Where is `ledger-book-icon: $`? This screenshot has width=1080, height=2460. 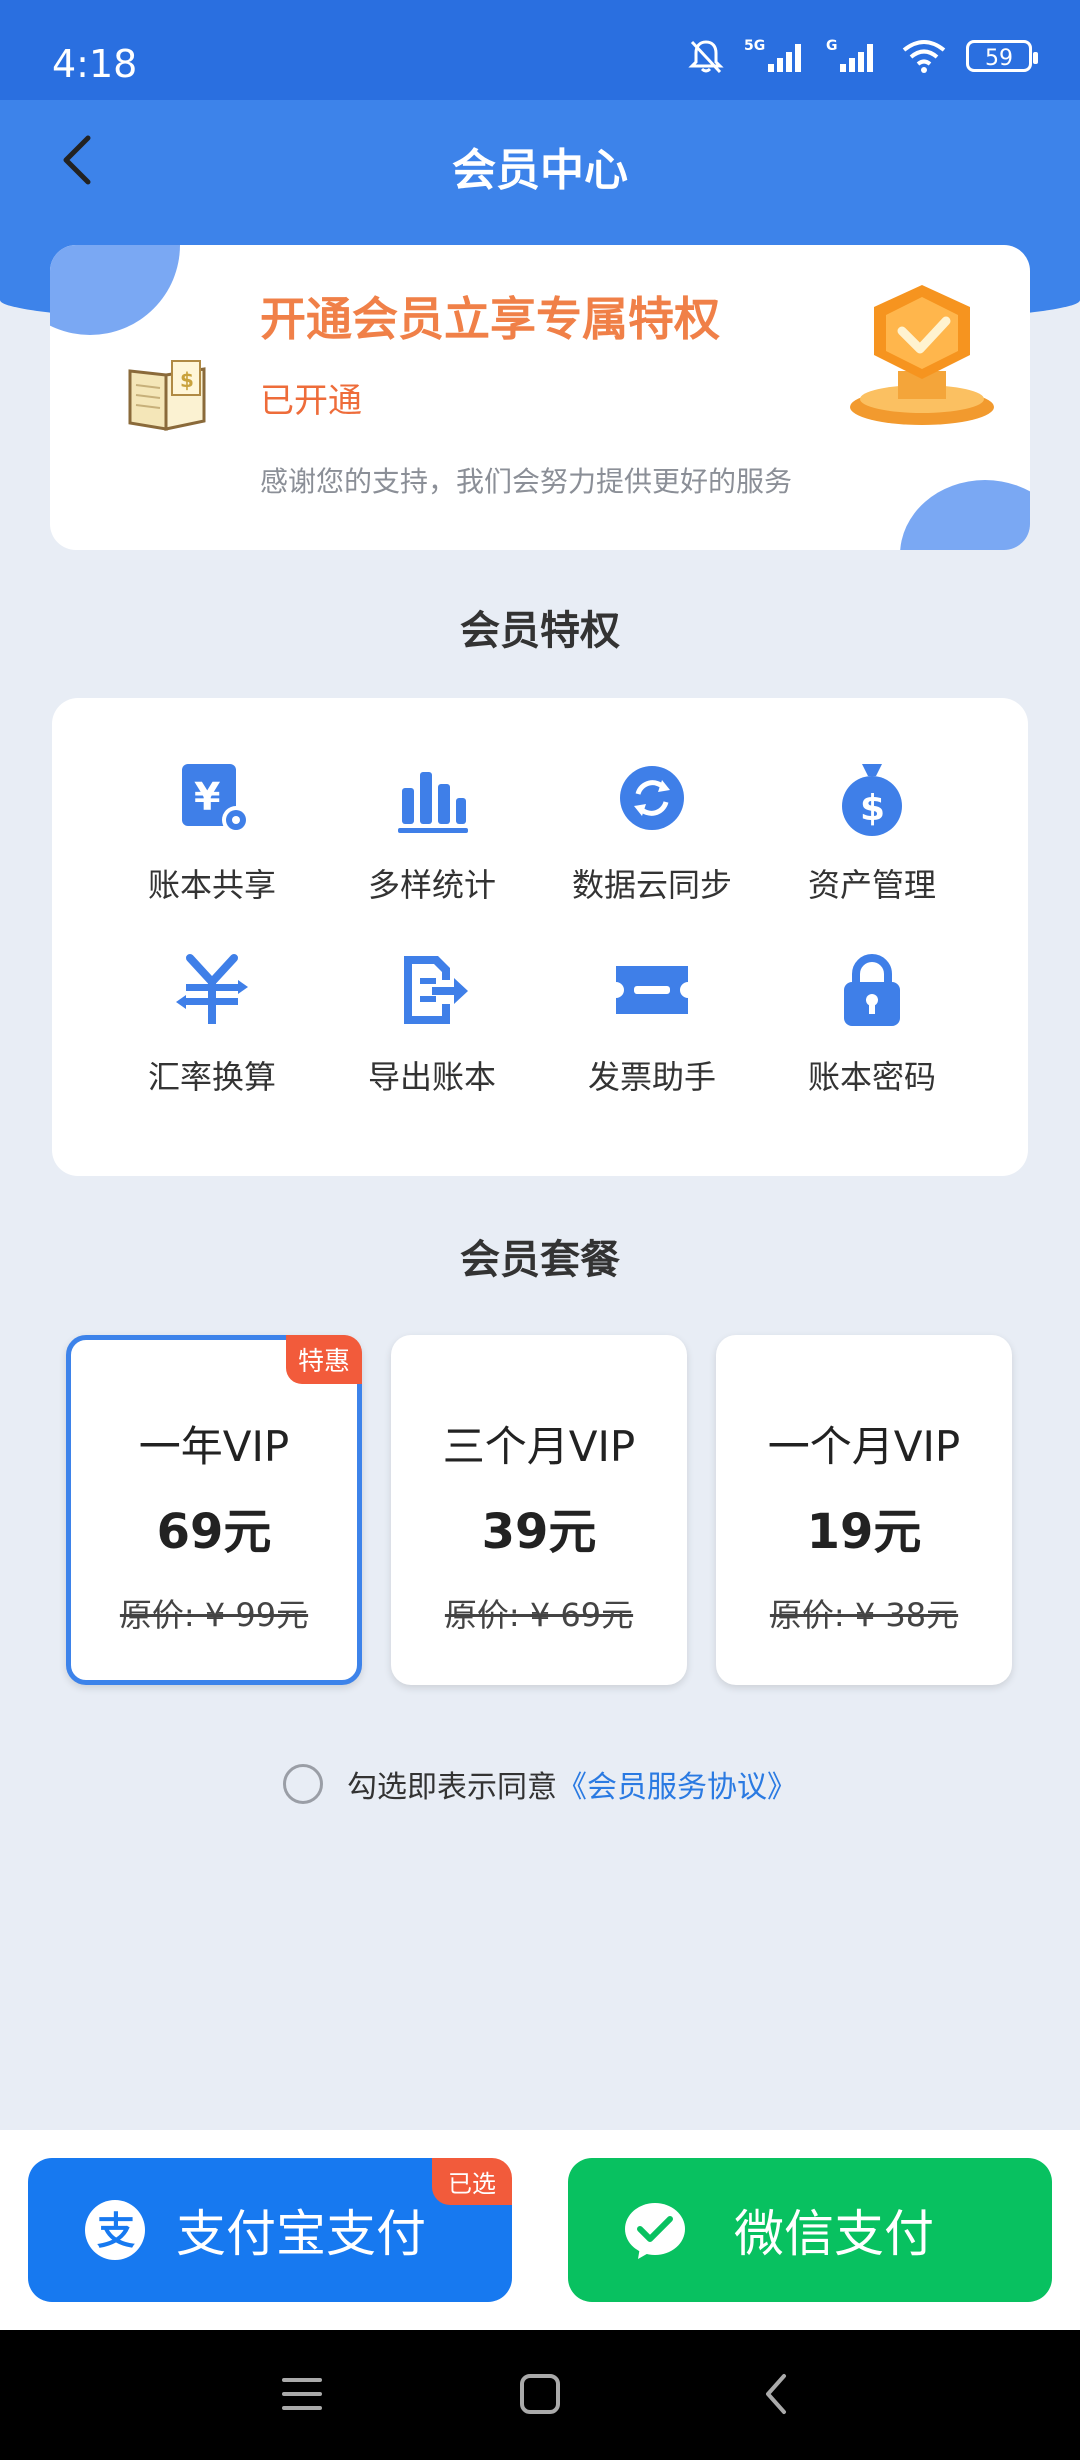
ledger-book-icon: $ is located at coordinates (167, 395).